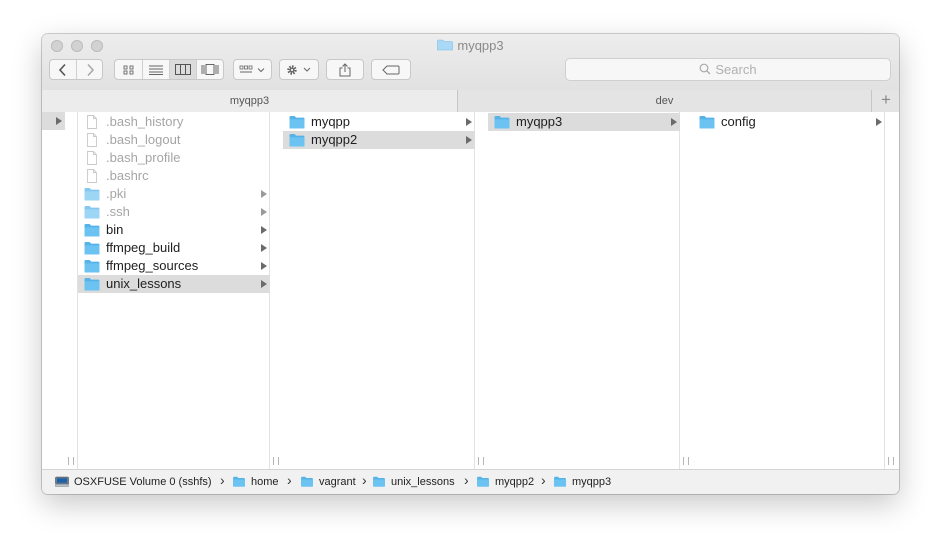 This screenshot has width=941, height=544. I want to click on list-item: .bash_history, so click(174, 122).